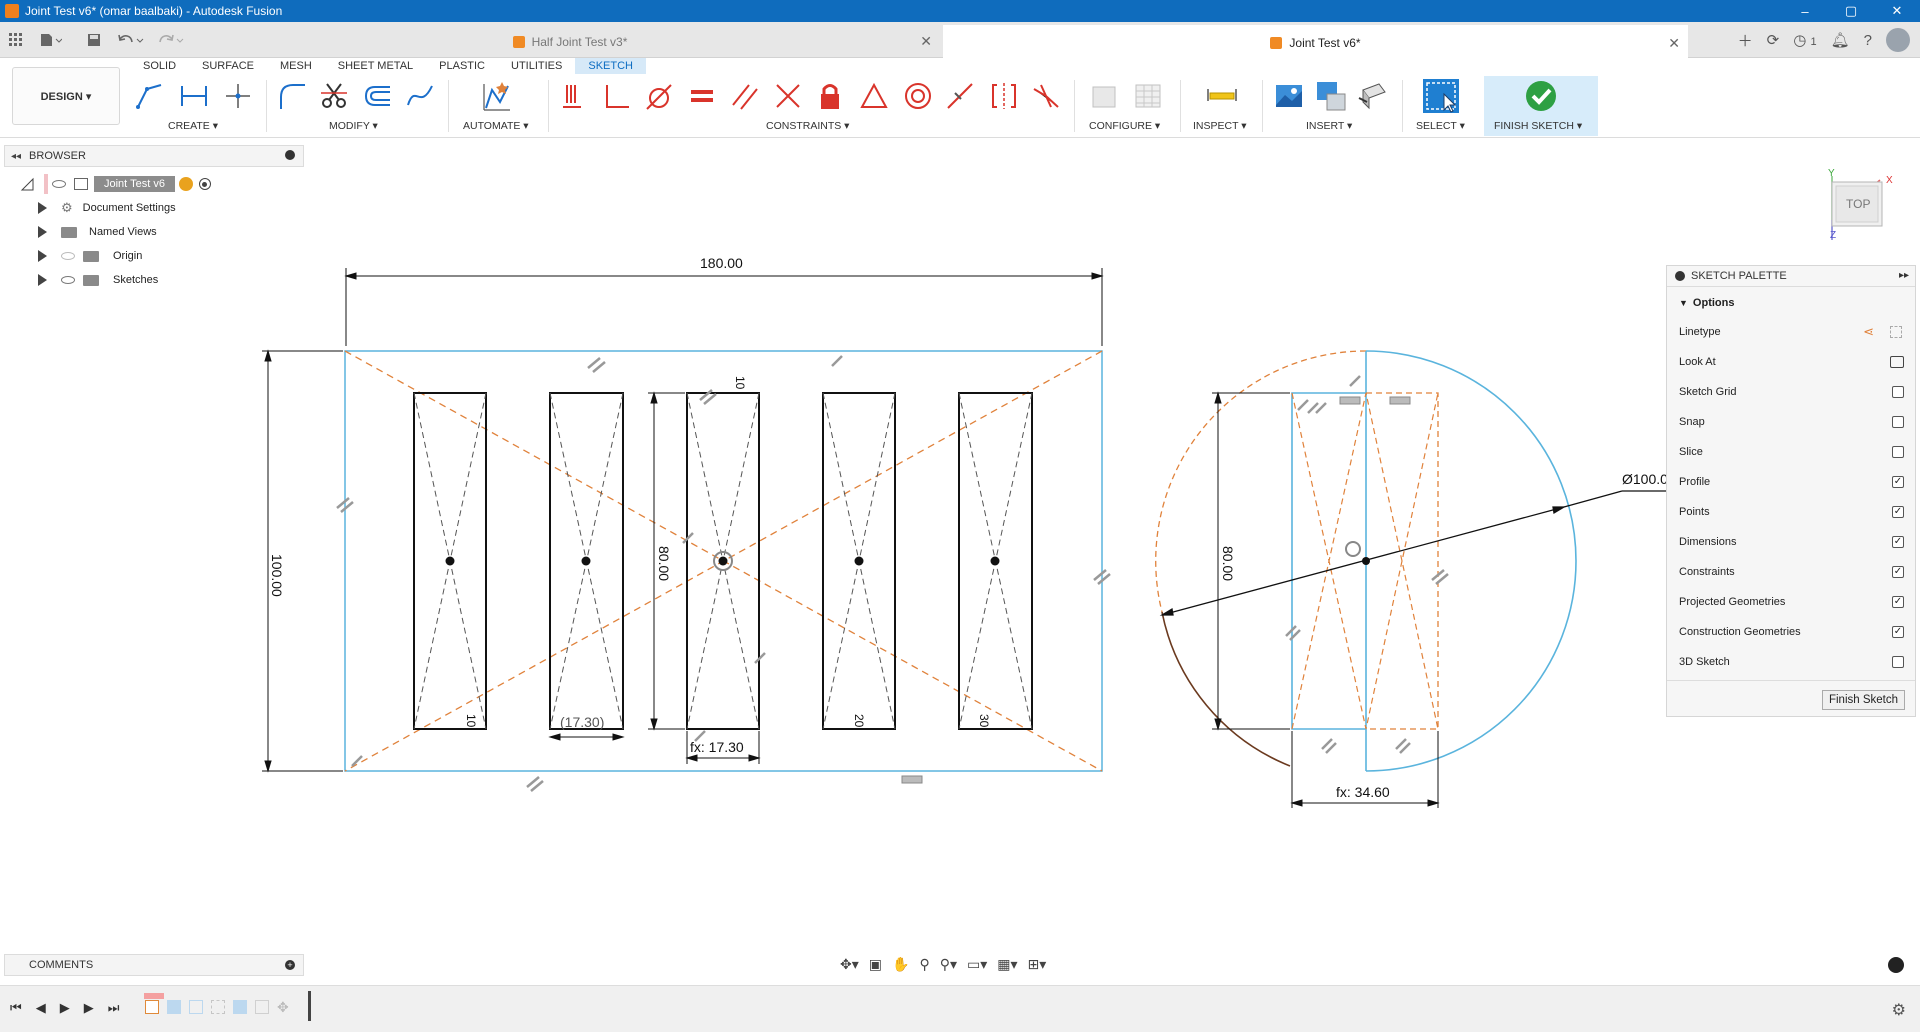 The width and height of the screenshot is (1920, 1032). Describe the element at coordinates (1896, 332) in the screenshot. I see `centerline-linetype-icon` at that location.